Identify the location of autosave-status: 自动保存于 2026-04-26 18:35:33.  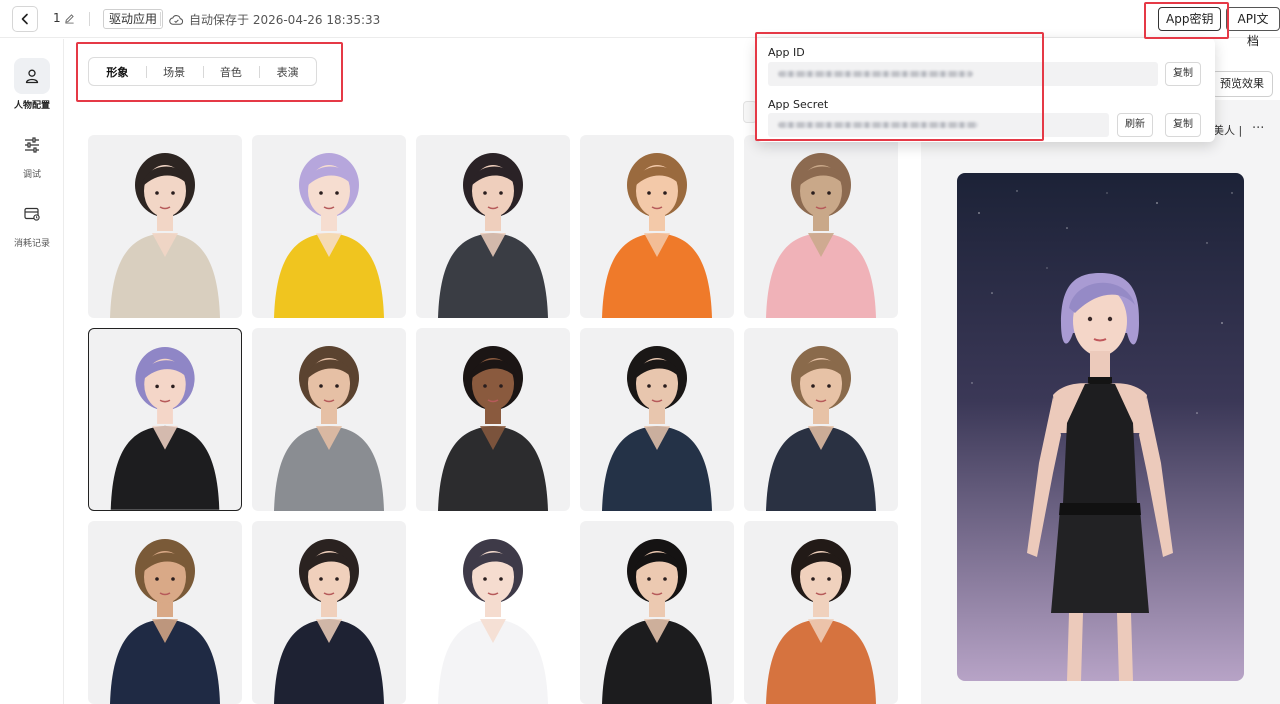
(274, 19).